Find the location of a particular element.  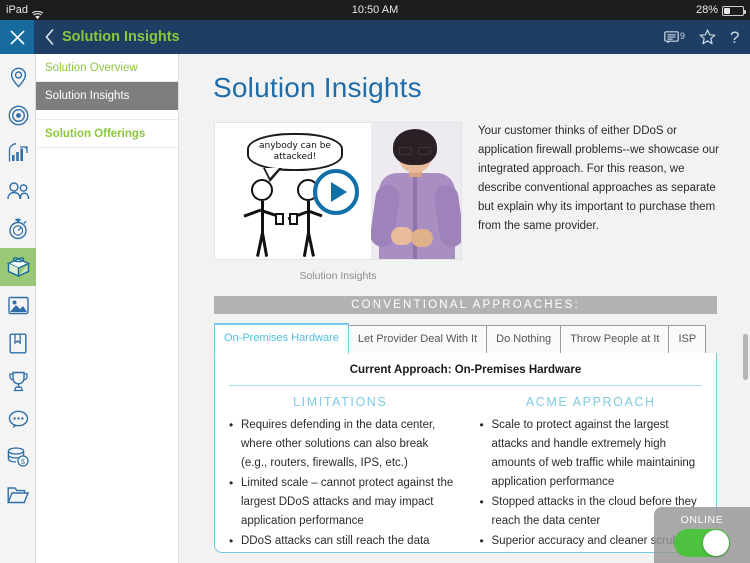

image-photo-icon is located at coordinates (18, 305).